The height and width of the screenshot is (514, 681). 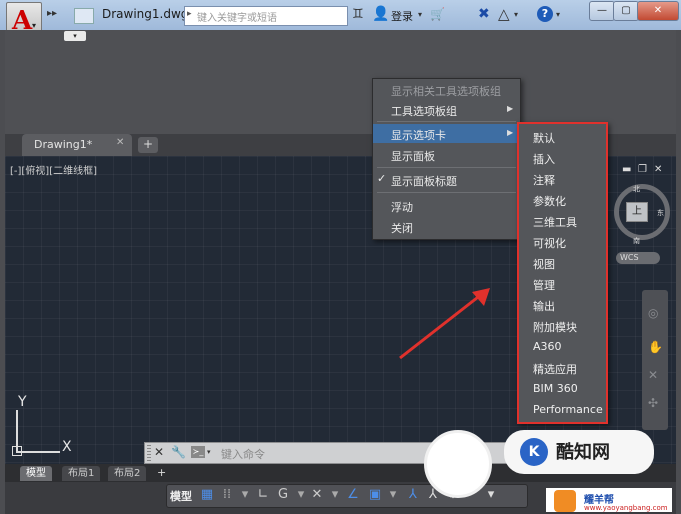 What do you see at coordinates (207, 494) in the screenshot?
I see `grid-icon: ▦` at bounding box center [207, 494].